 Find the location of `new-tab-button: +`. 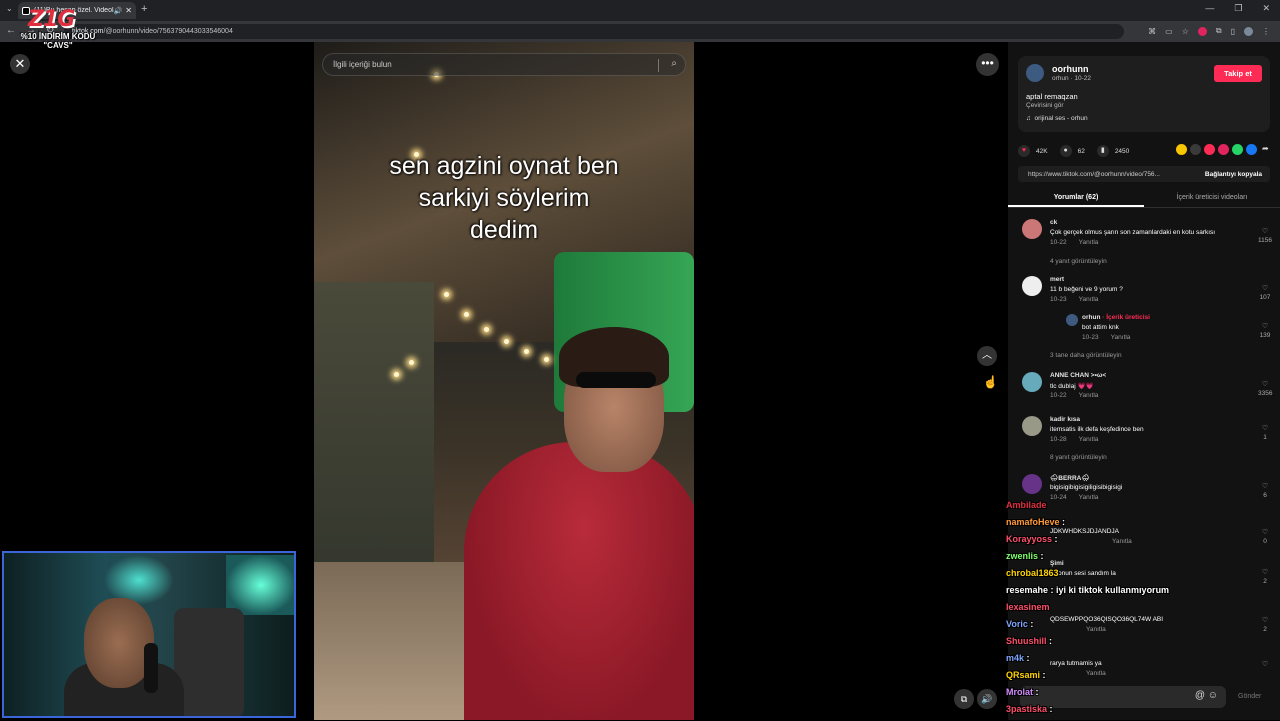

new-tab-button: + is located at coordinates (144, 9).